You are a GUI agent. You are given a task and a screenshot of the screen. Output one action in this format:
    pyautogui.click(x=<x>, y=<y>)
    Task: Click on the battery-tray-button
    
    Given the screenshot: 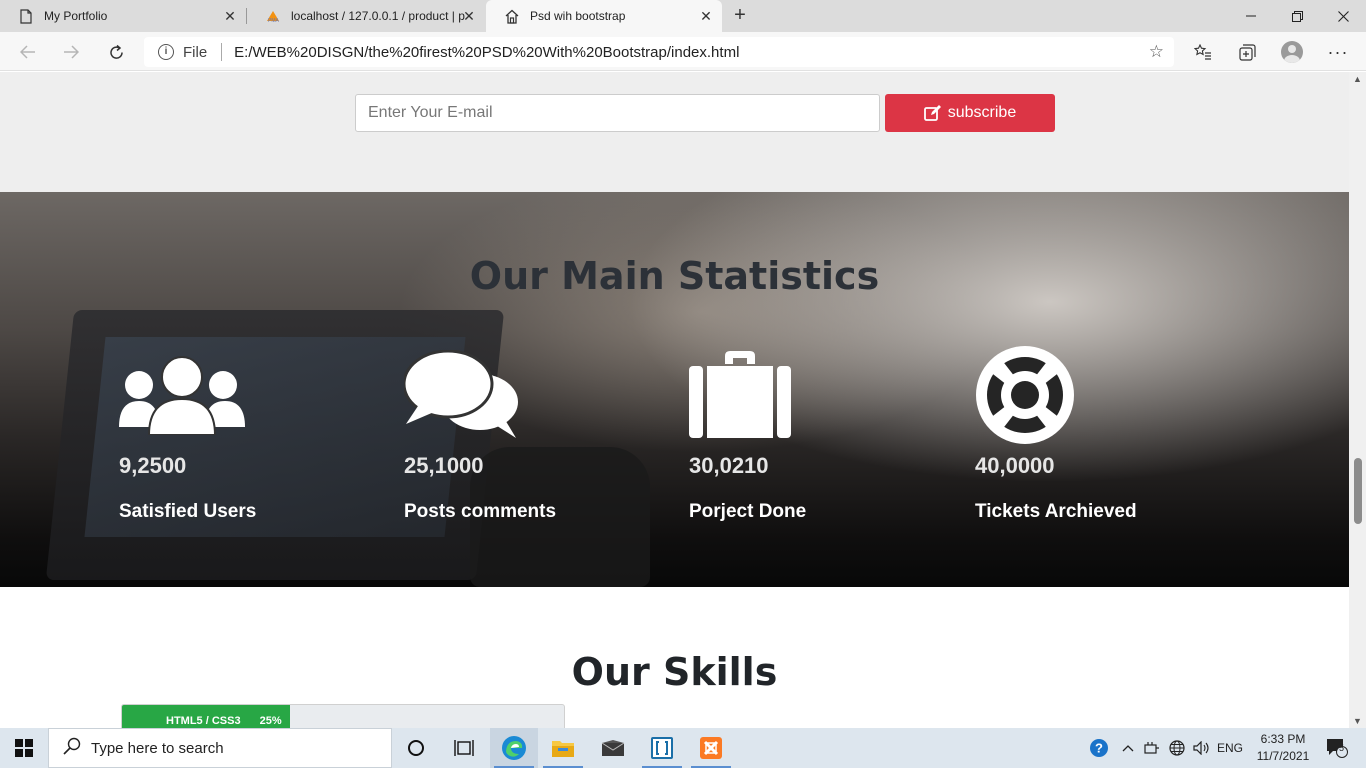 What is the action you would take?
    pyautogui.click(x=1152, y=748)
    